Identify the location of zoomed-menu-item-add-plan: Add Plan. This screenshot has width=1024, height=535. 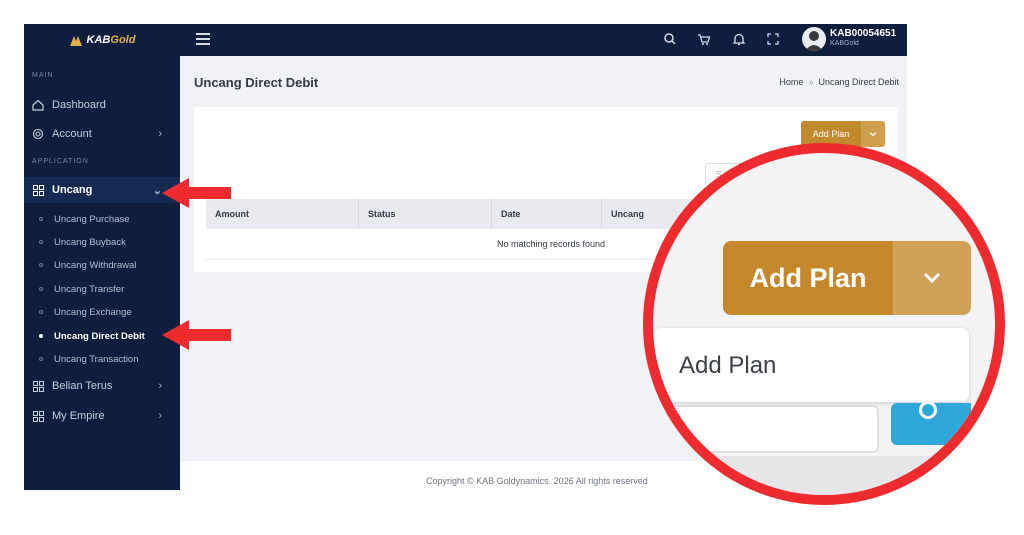
(727, 366).